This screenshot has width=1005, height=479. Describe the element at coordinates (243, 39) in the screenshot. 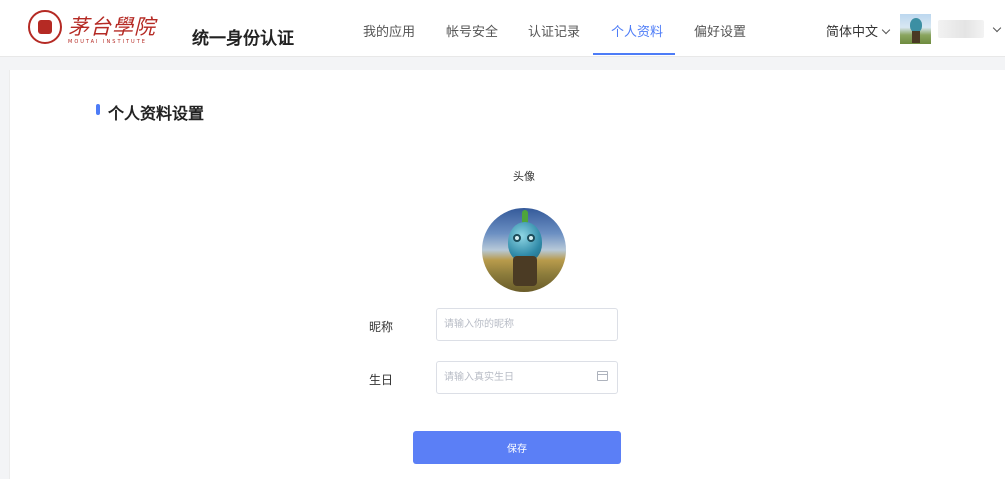

I see `app-title: 统一身份认证` at that location.